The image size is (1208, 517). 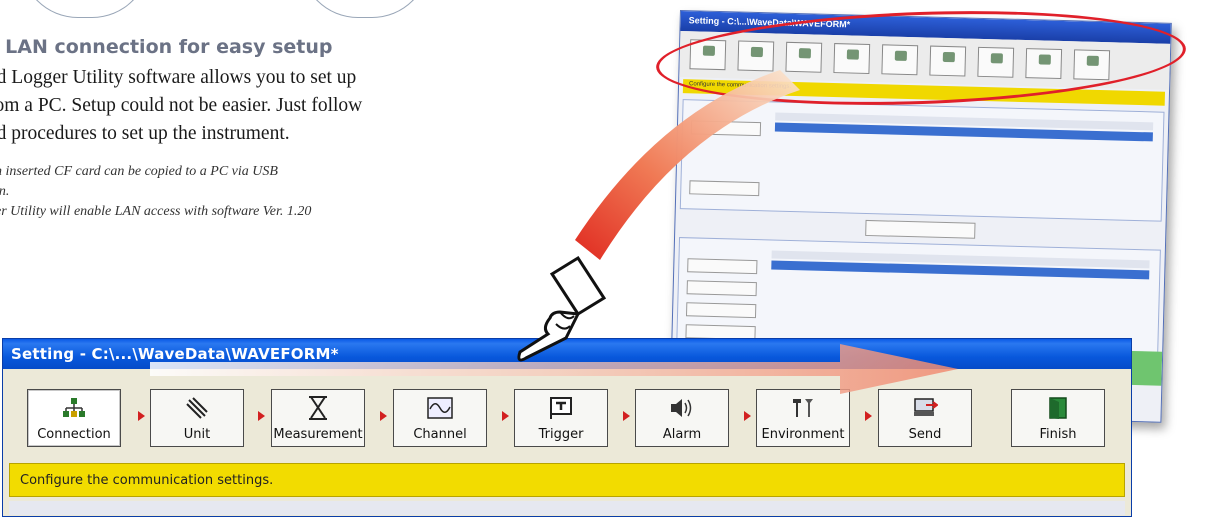 I want to click on content-strip, so click(x=567, y=508).